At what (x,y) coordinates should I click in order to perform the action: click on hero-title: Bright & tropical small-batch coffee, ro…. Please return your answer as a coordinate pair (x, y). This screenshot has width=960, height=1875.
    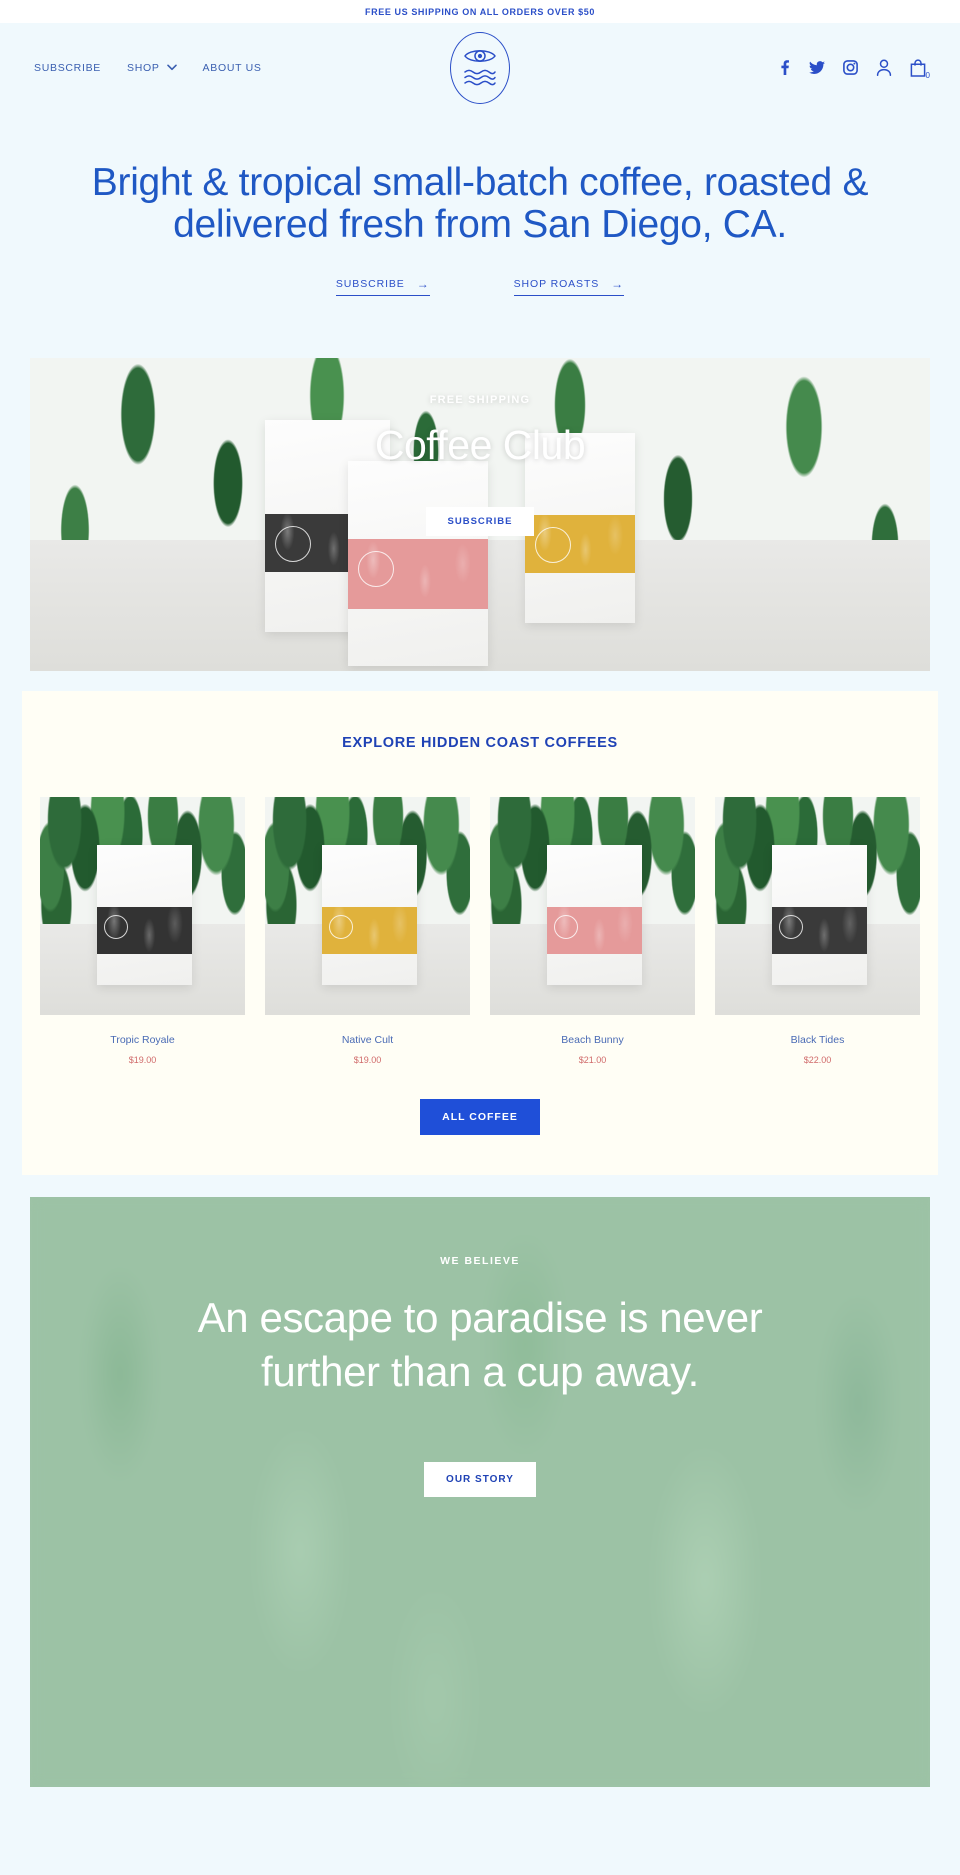
    Looking at the image, I should click on (480, 204).